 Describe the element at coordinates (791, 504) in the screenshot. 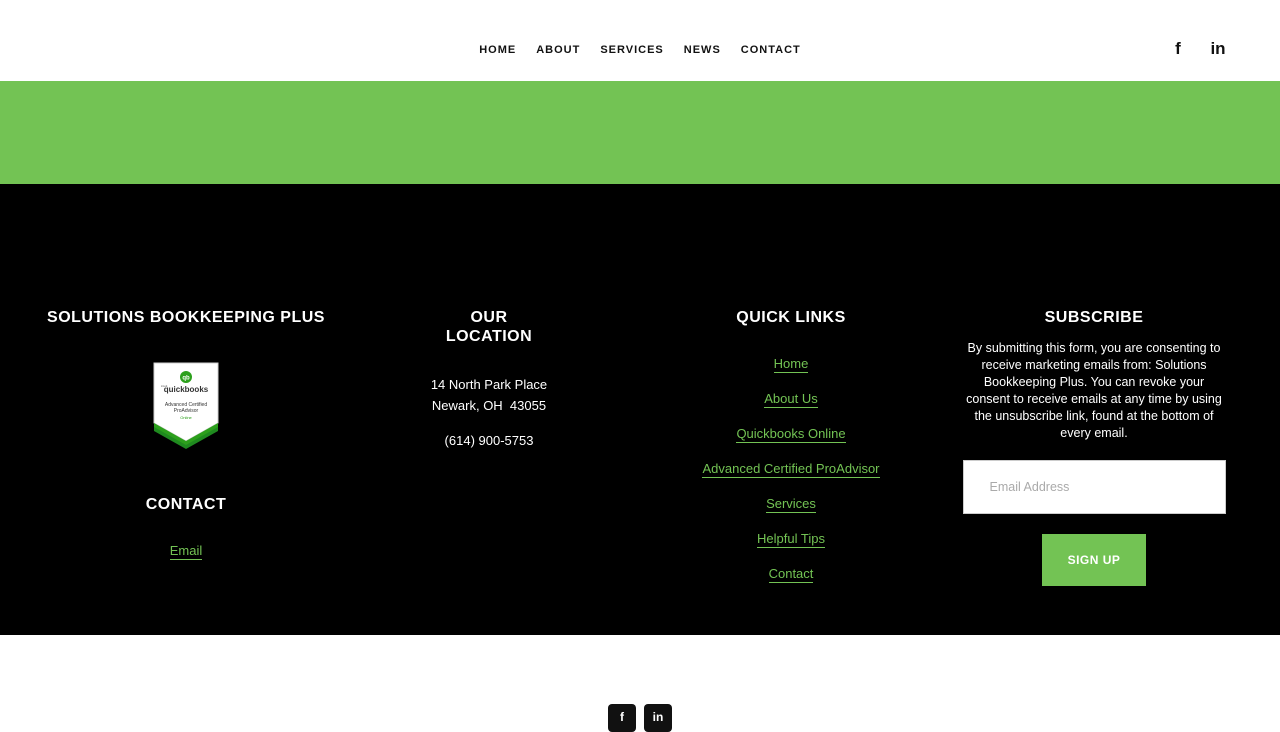

I see `quick-link-services: Services` at that location.